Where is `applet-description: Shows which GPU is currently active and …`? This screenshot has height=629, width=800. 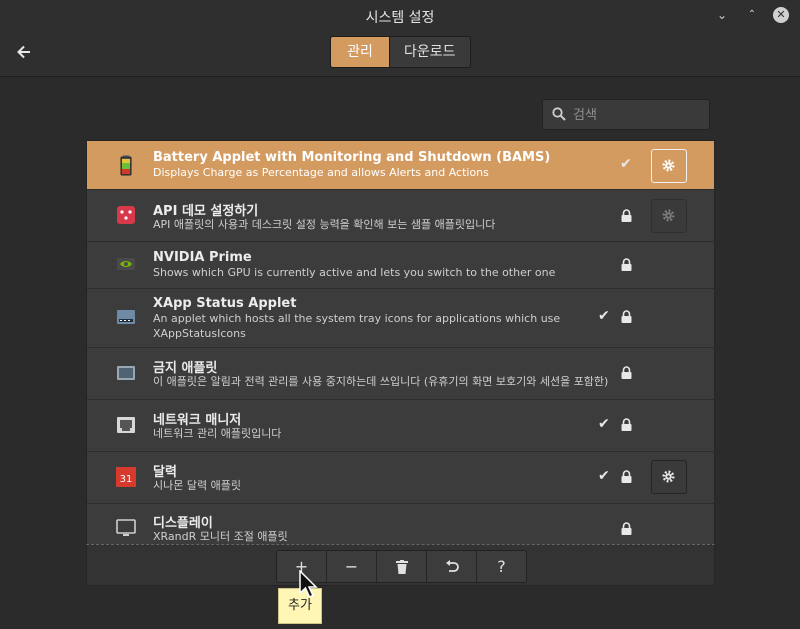 applet-description: Shows which GPU is currently active and … is located at coordinates (354, 272).